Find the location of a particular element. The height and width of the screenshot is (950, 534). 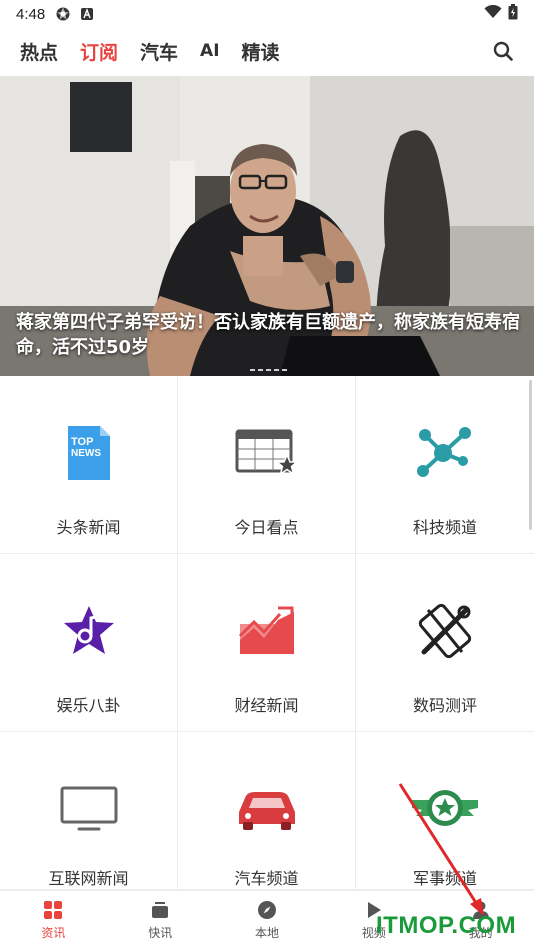

category-label: 互联网新闻 is located at coordinates (88, 878).